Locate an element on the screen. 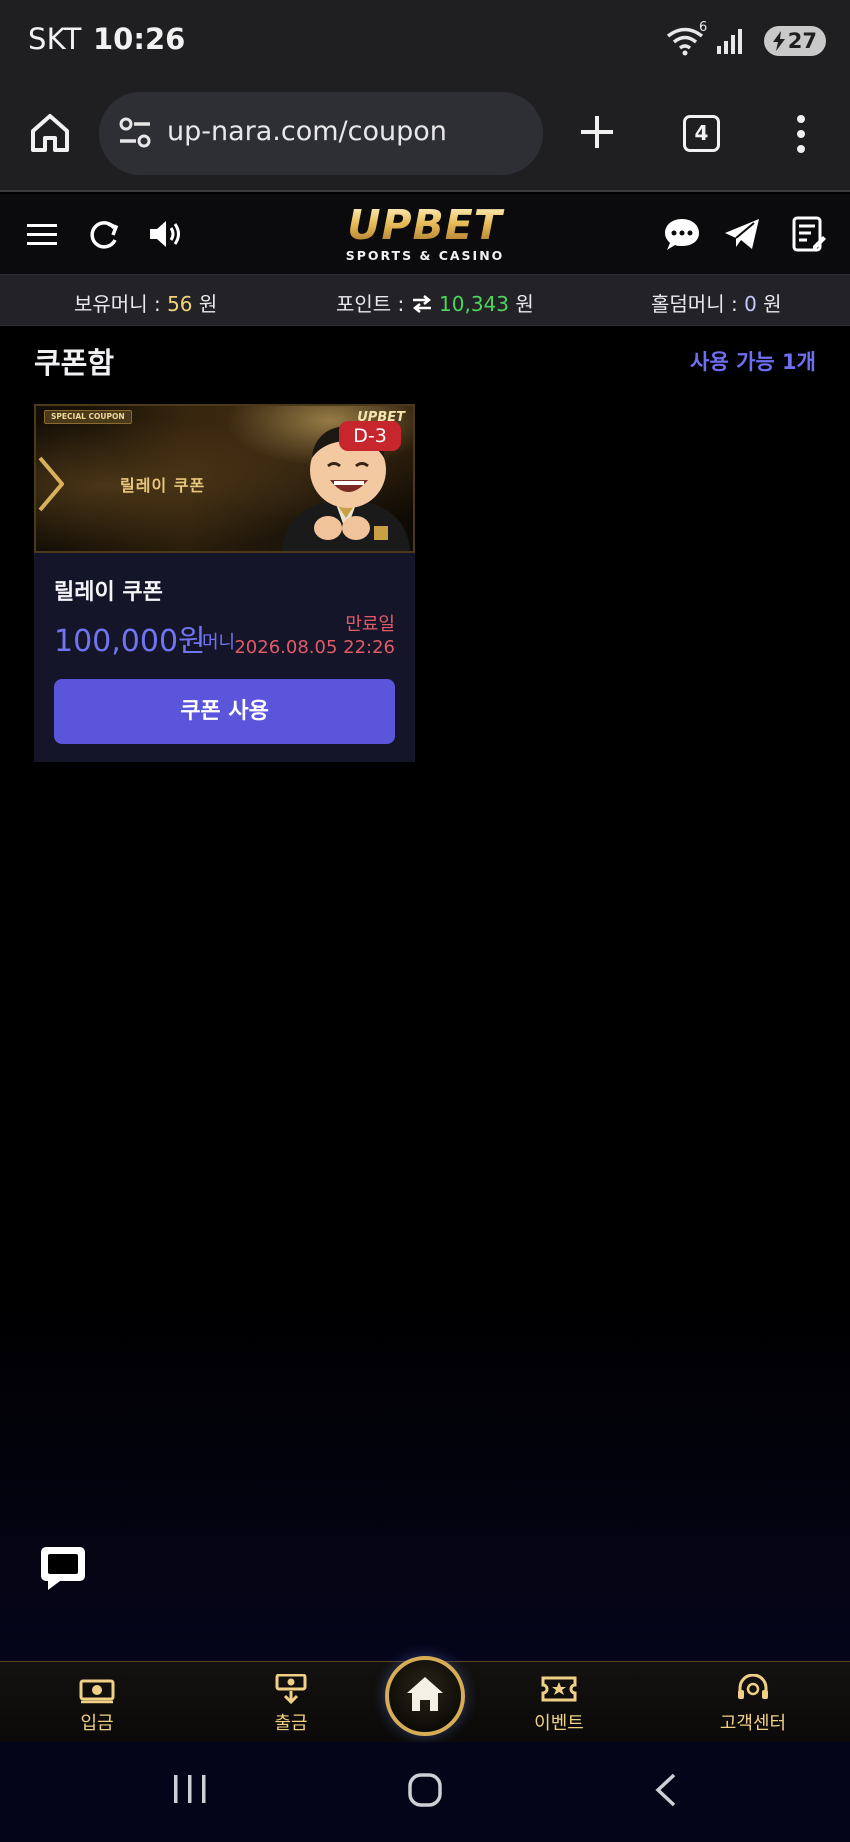 The height and width of the screenshot is (1842, 850). system-home-icon is located at coordinates (425, 1790).